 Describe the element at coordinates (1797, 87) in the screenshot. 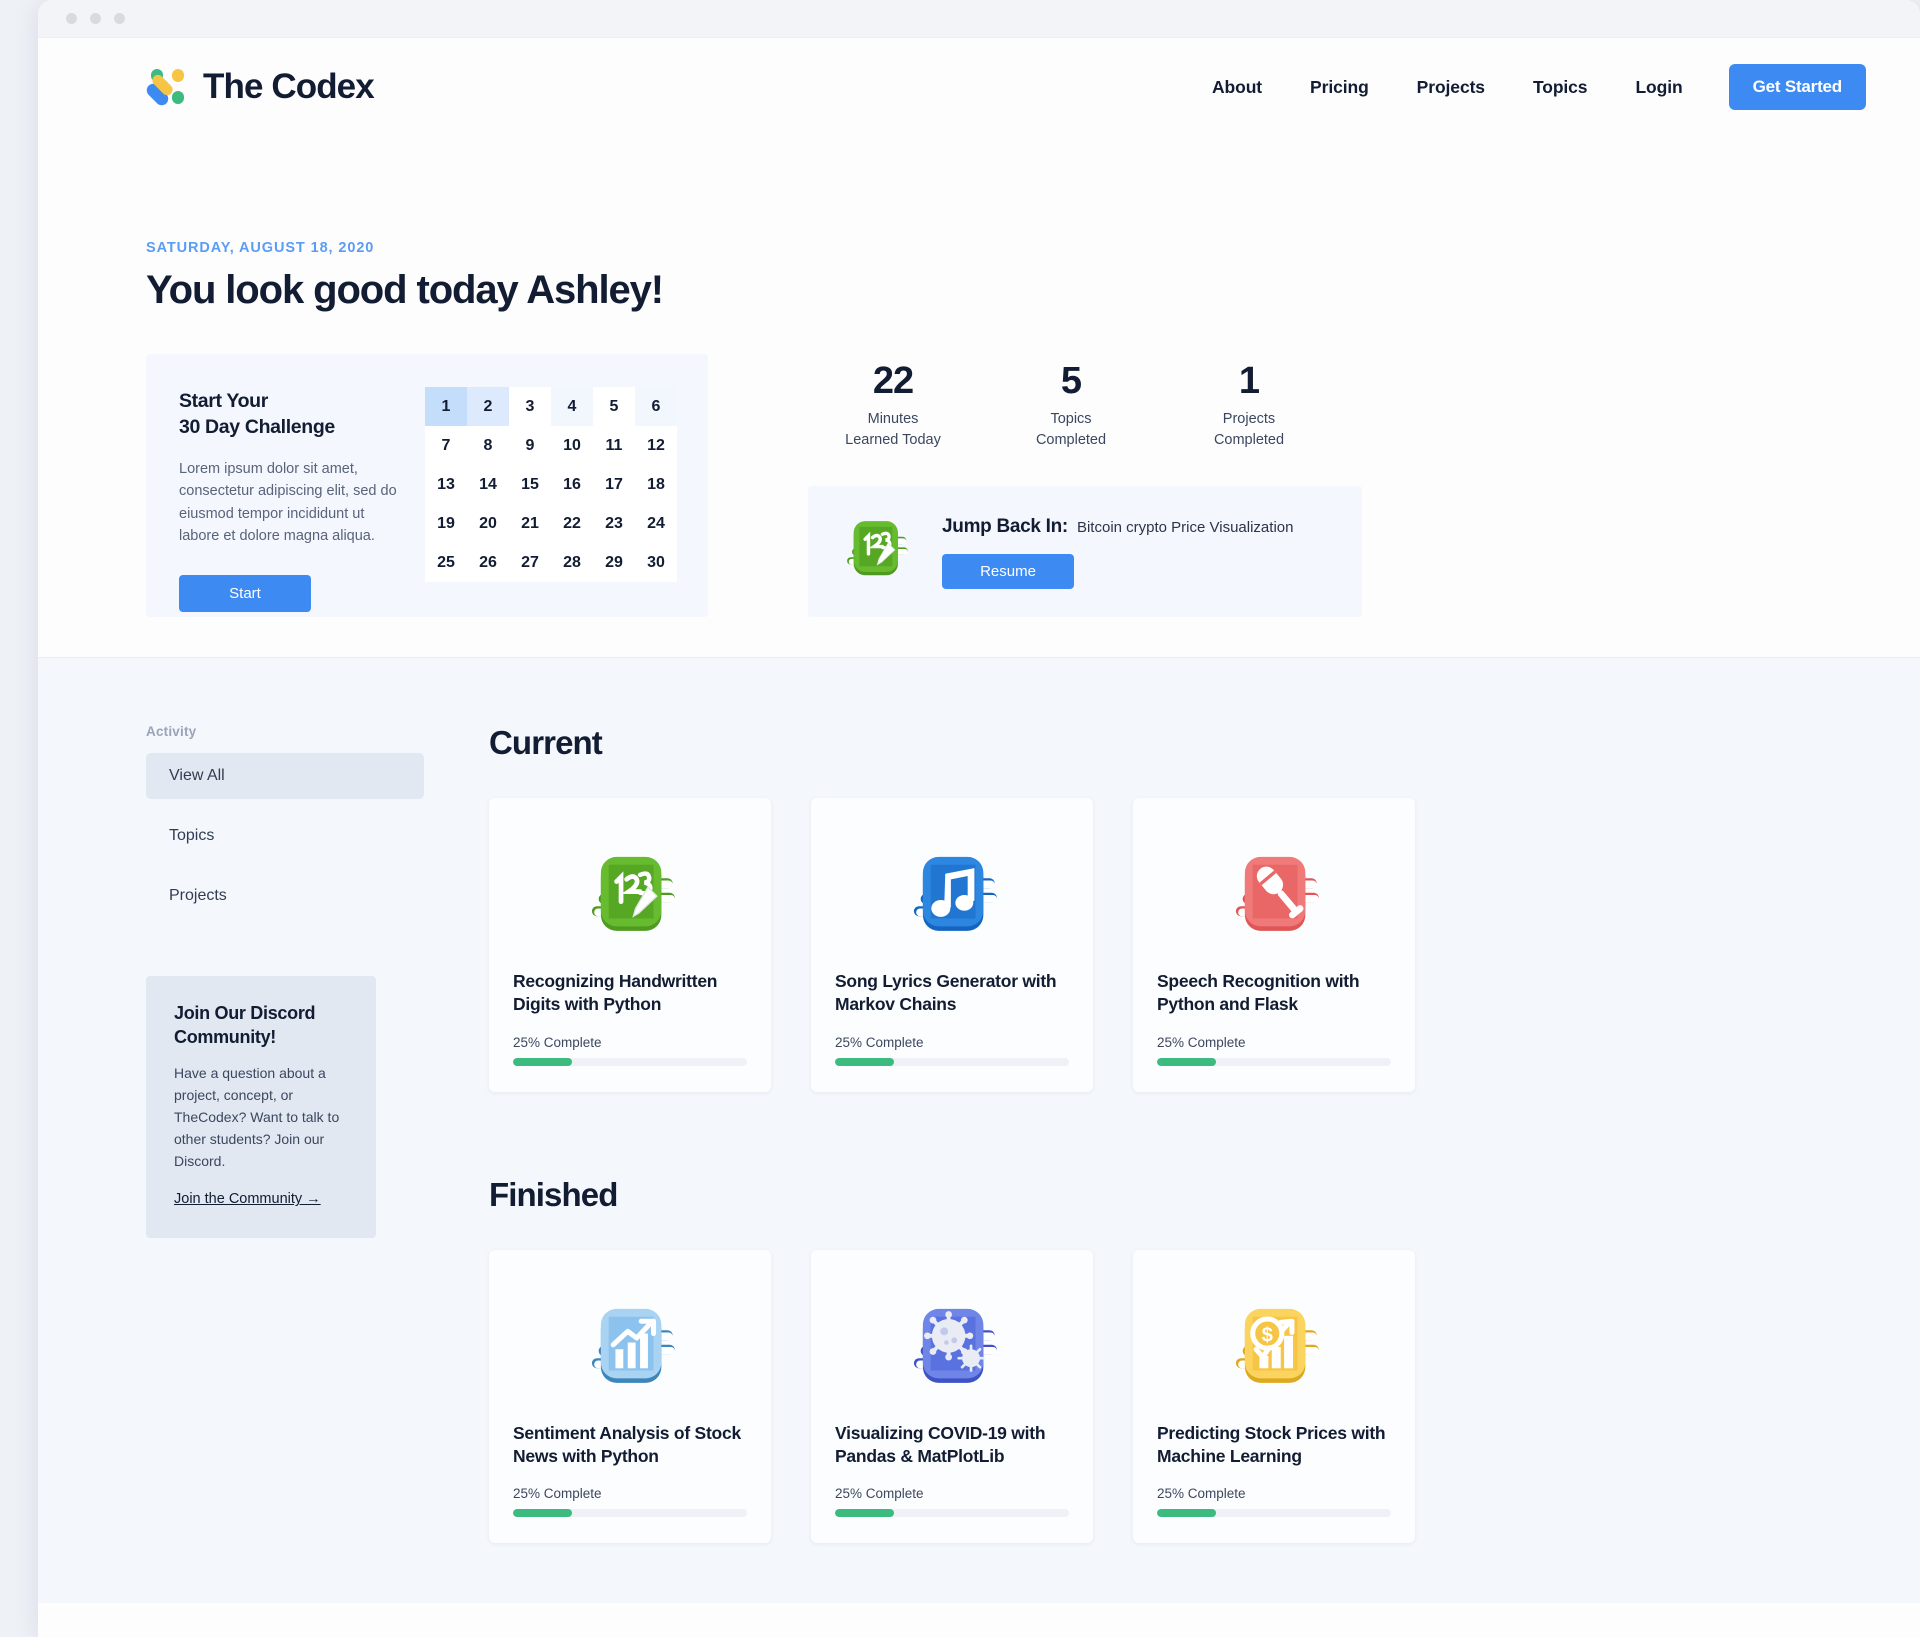

I see `get-started-button: Get Started` at that location.